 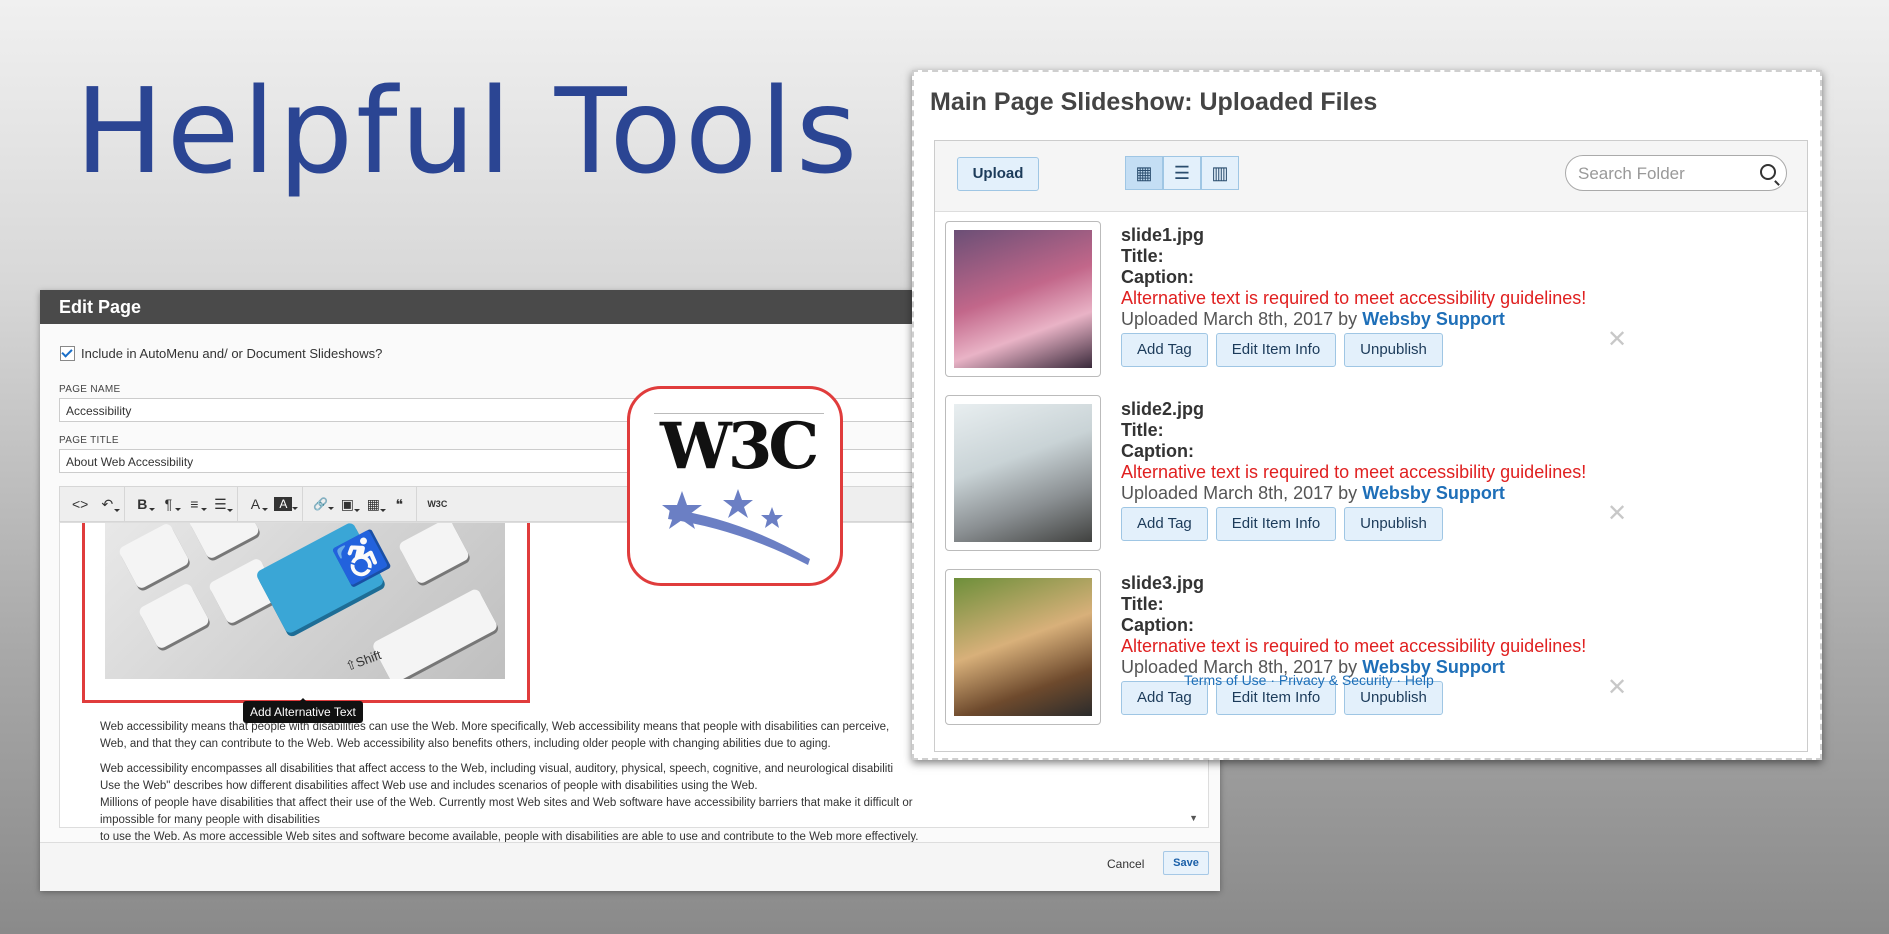 I want to click on w3c-accessibility-icon: W3C, so click(x=437, y=504).